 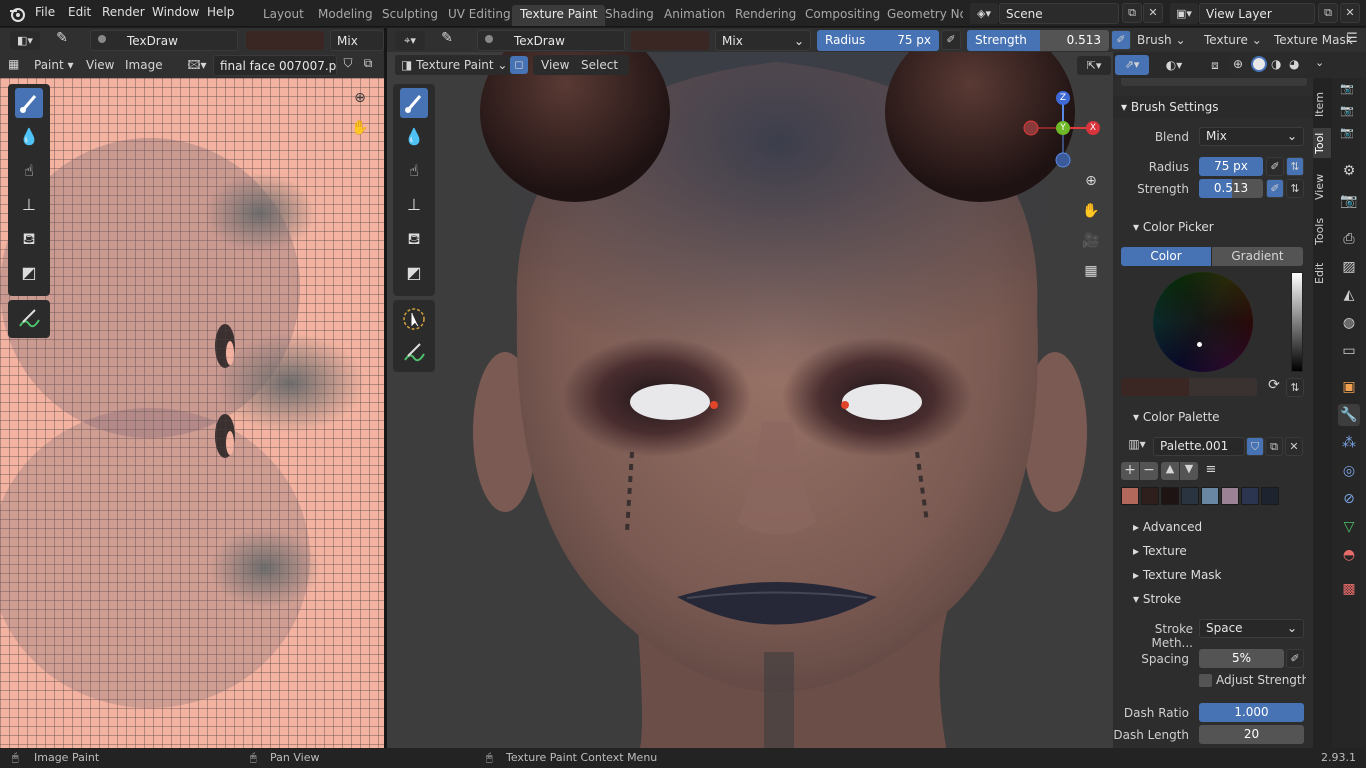 I want to click on material-shading-icon: ◑, so click(x=1276, y=64).